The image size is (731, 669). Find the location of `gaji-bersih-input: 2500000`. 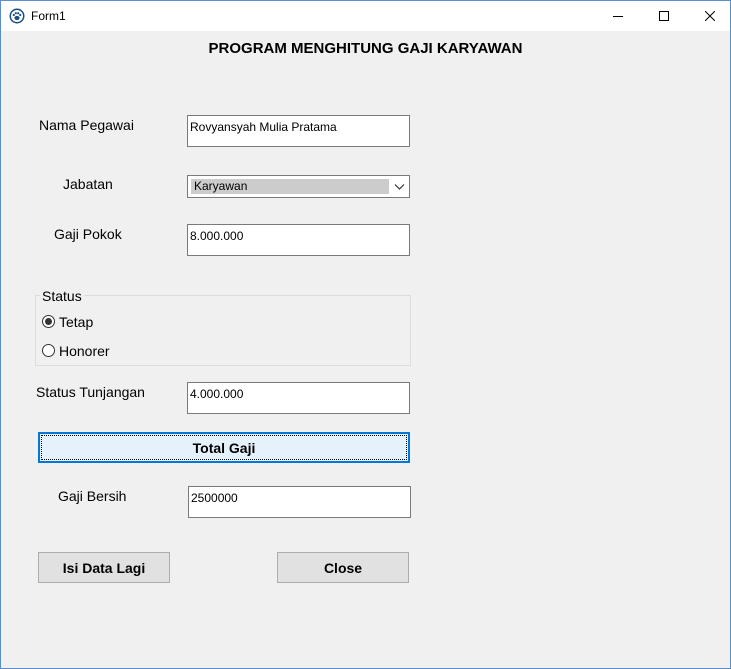

gaji-bersih-input: 2500000 is located at coordinates (299, 502).